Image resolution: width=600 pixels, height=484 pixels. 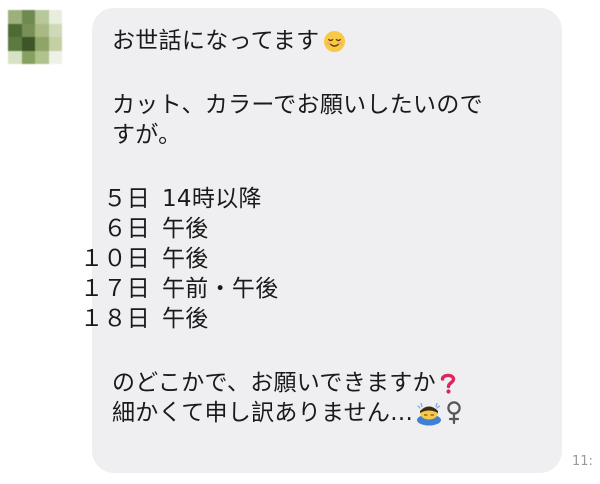 I want to click on relieved-face-icon, so click(x=335, y=41).